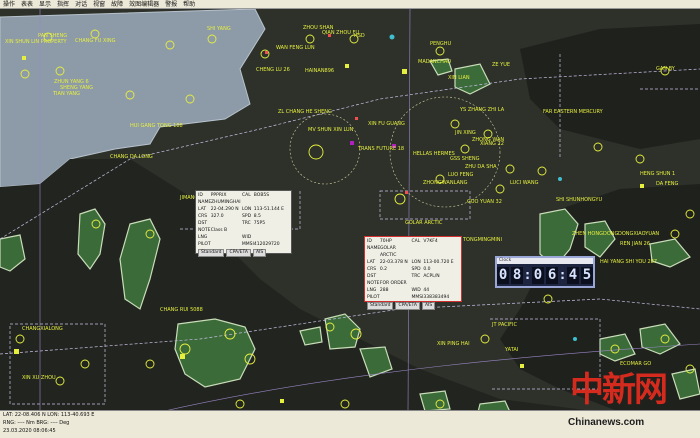  I want to click on ship-label: HUI GANG TONG 188, so click(156, 126).